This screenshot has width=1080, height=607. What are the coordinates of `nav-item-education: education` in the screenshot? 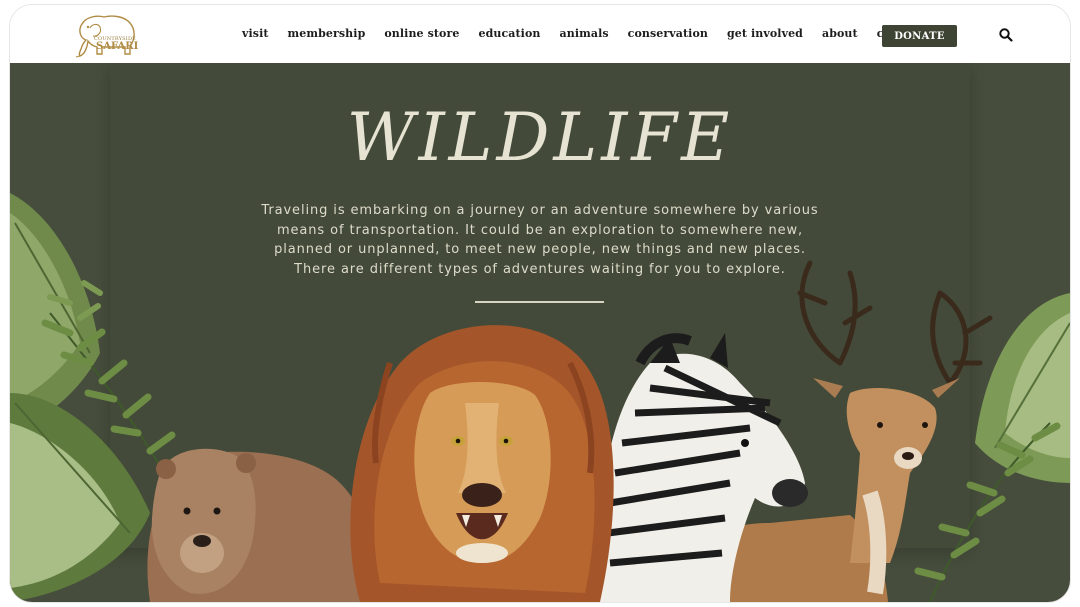 It's located at (509, 33).